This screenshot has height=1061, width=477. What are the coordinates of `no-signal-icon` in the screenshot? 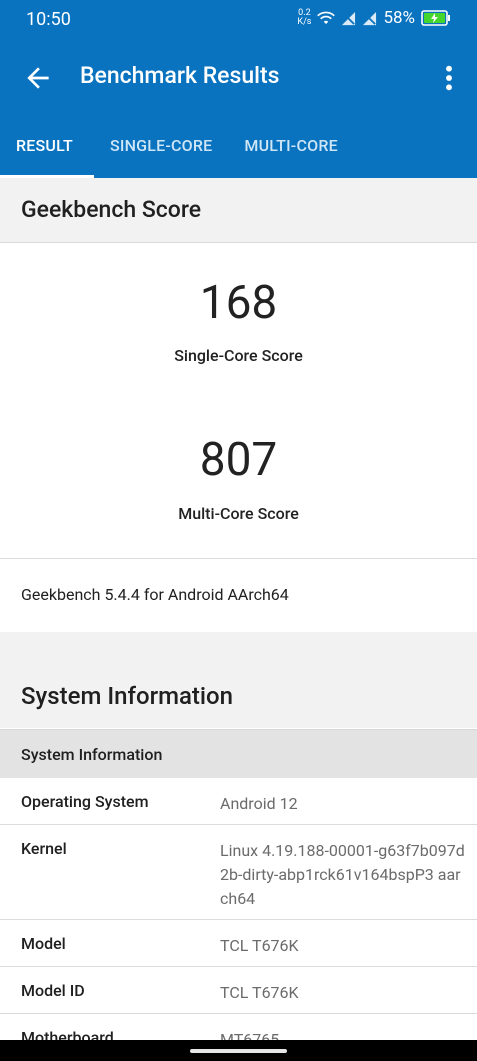 It's located at (349, 18).